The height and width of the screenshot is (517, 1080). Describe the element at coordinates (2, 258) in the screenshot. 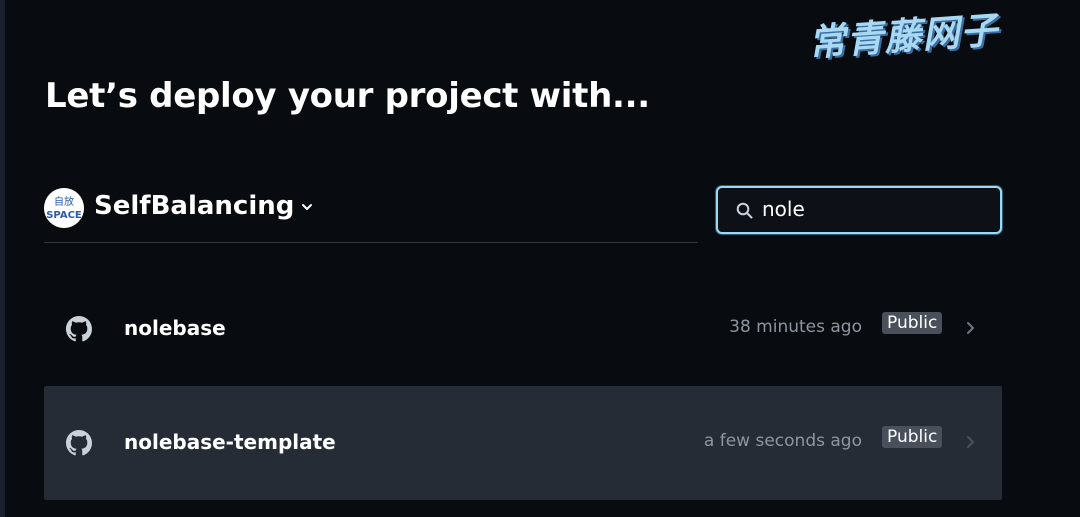

I see `window-edge` at that location.